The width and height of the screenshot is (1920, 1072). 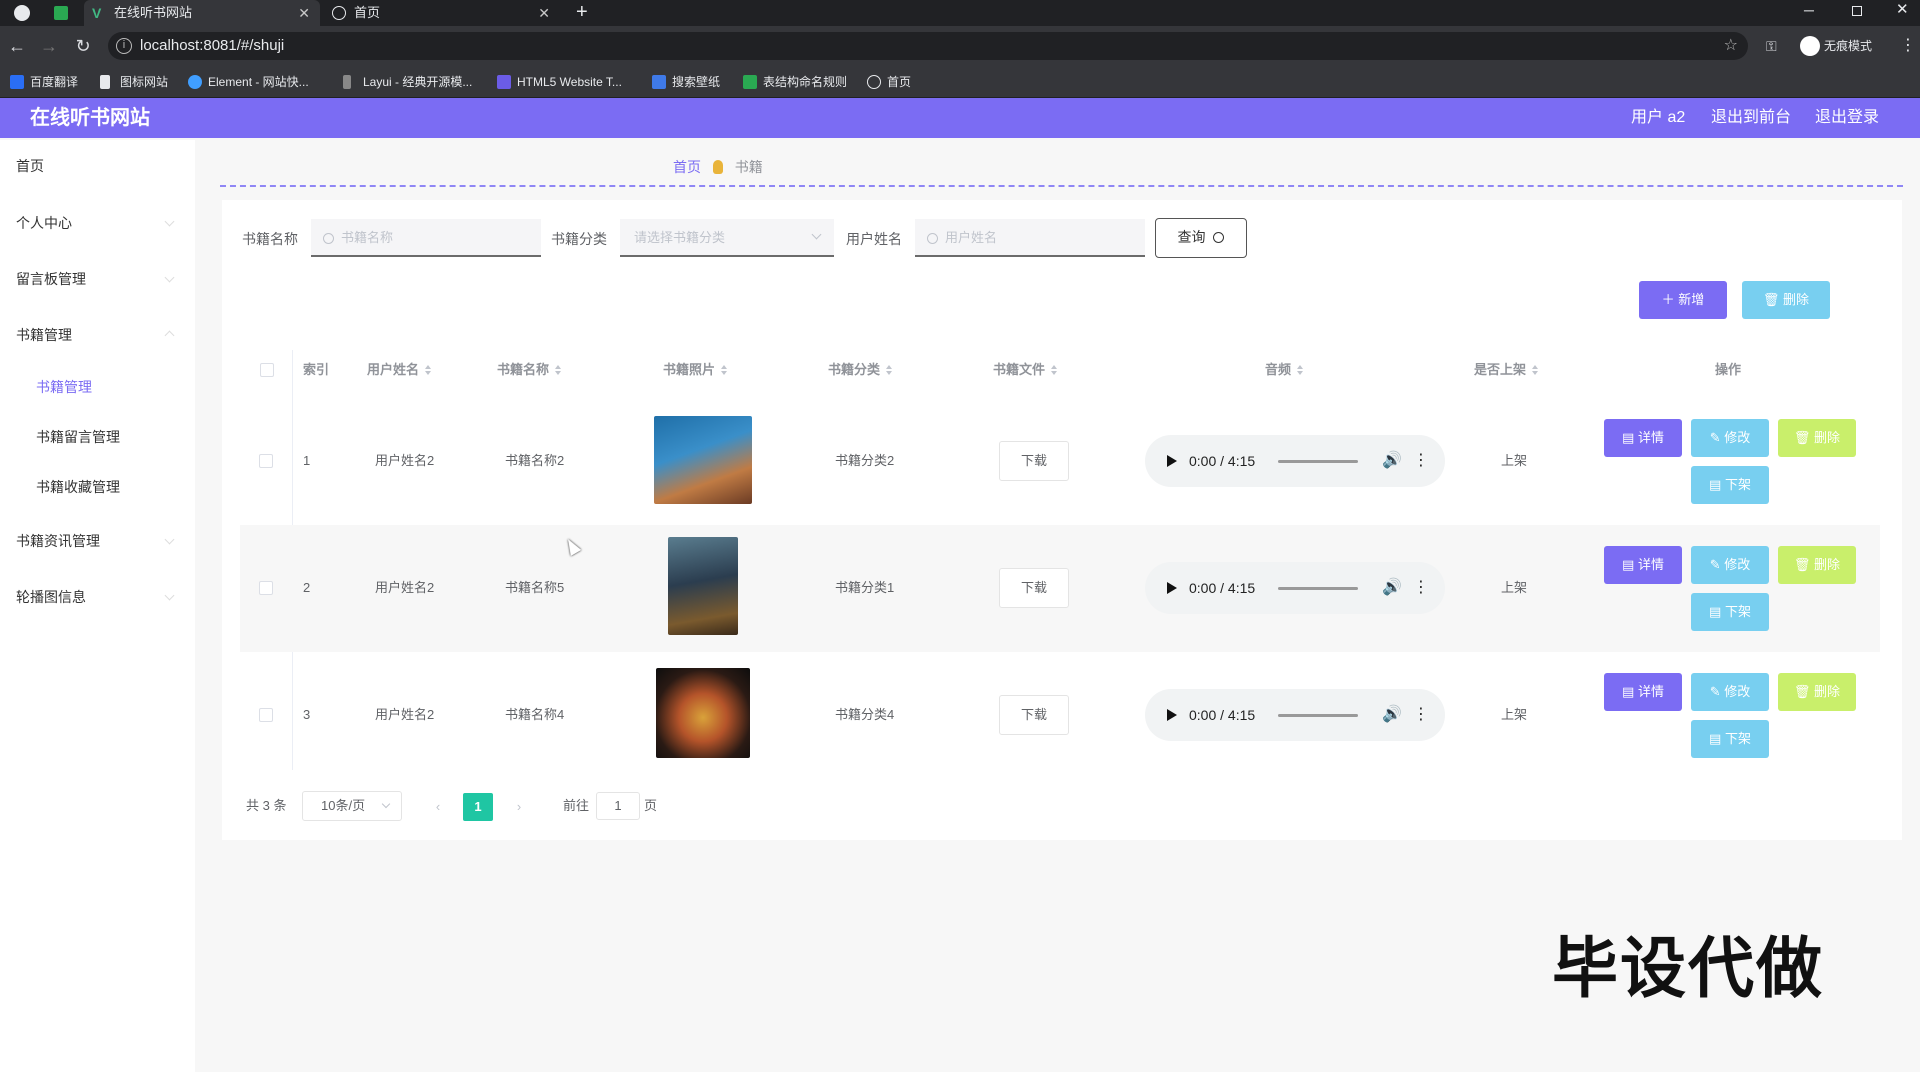 I want to click on query-button: 查询, so click(x=1201, y=238).